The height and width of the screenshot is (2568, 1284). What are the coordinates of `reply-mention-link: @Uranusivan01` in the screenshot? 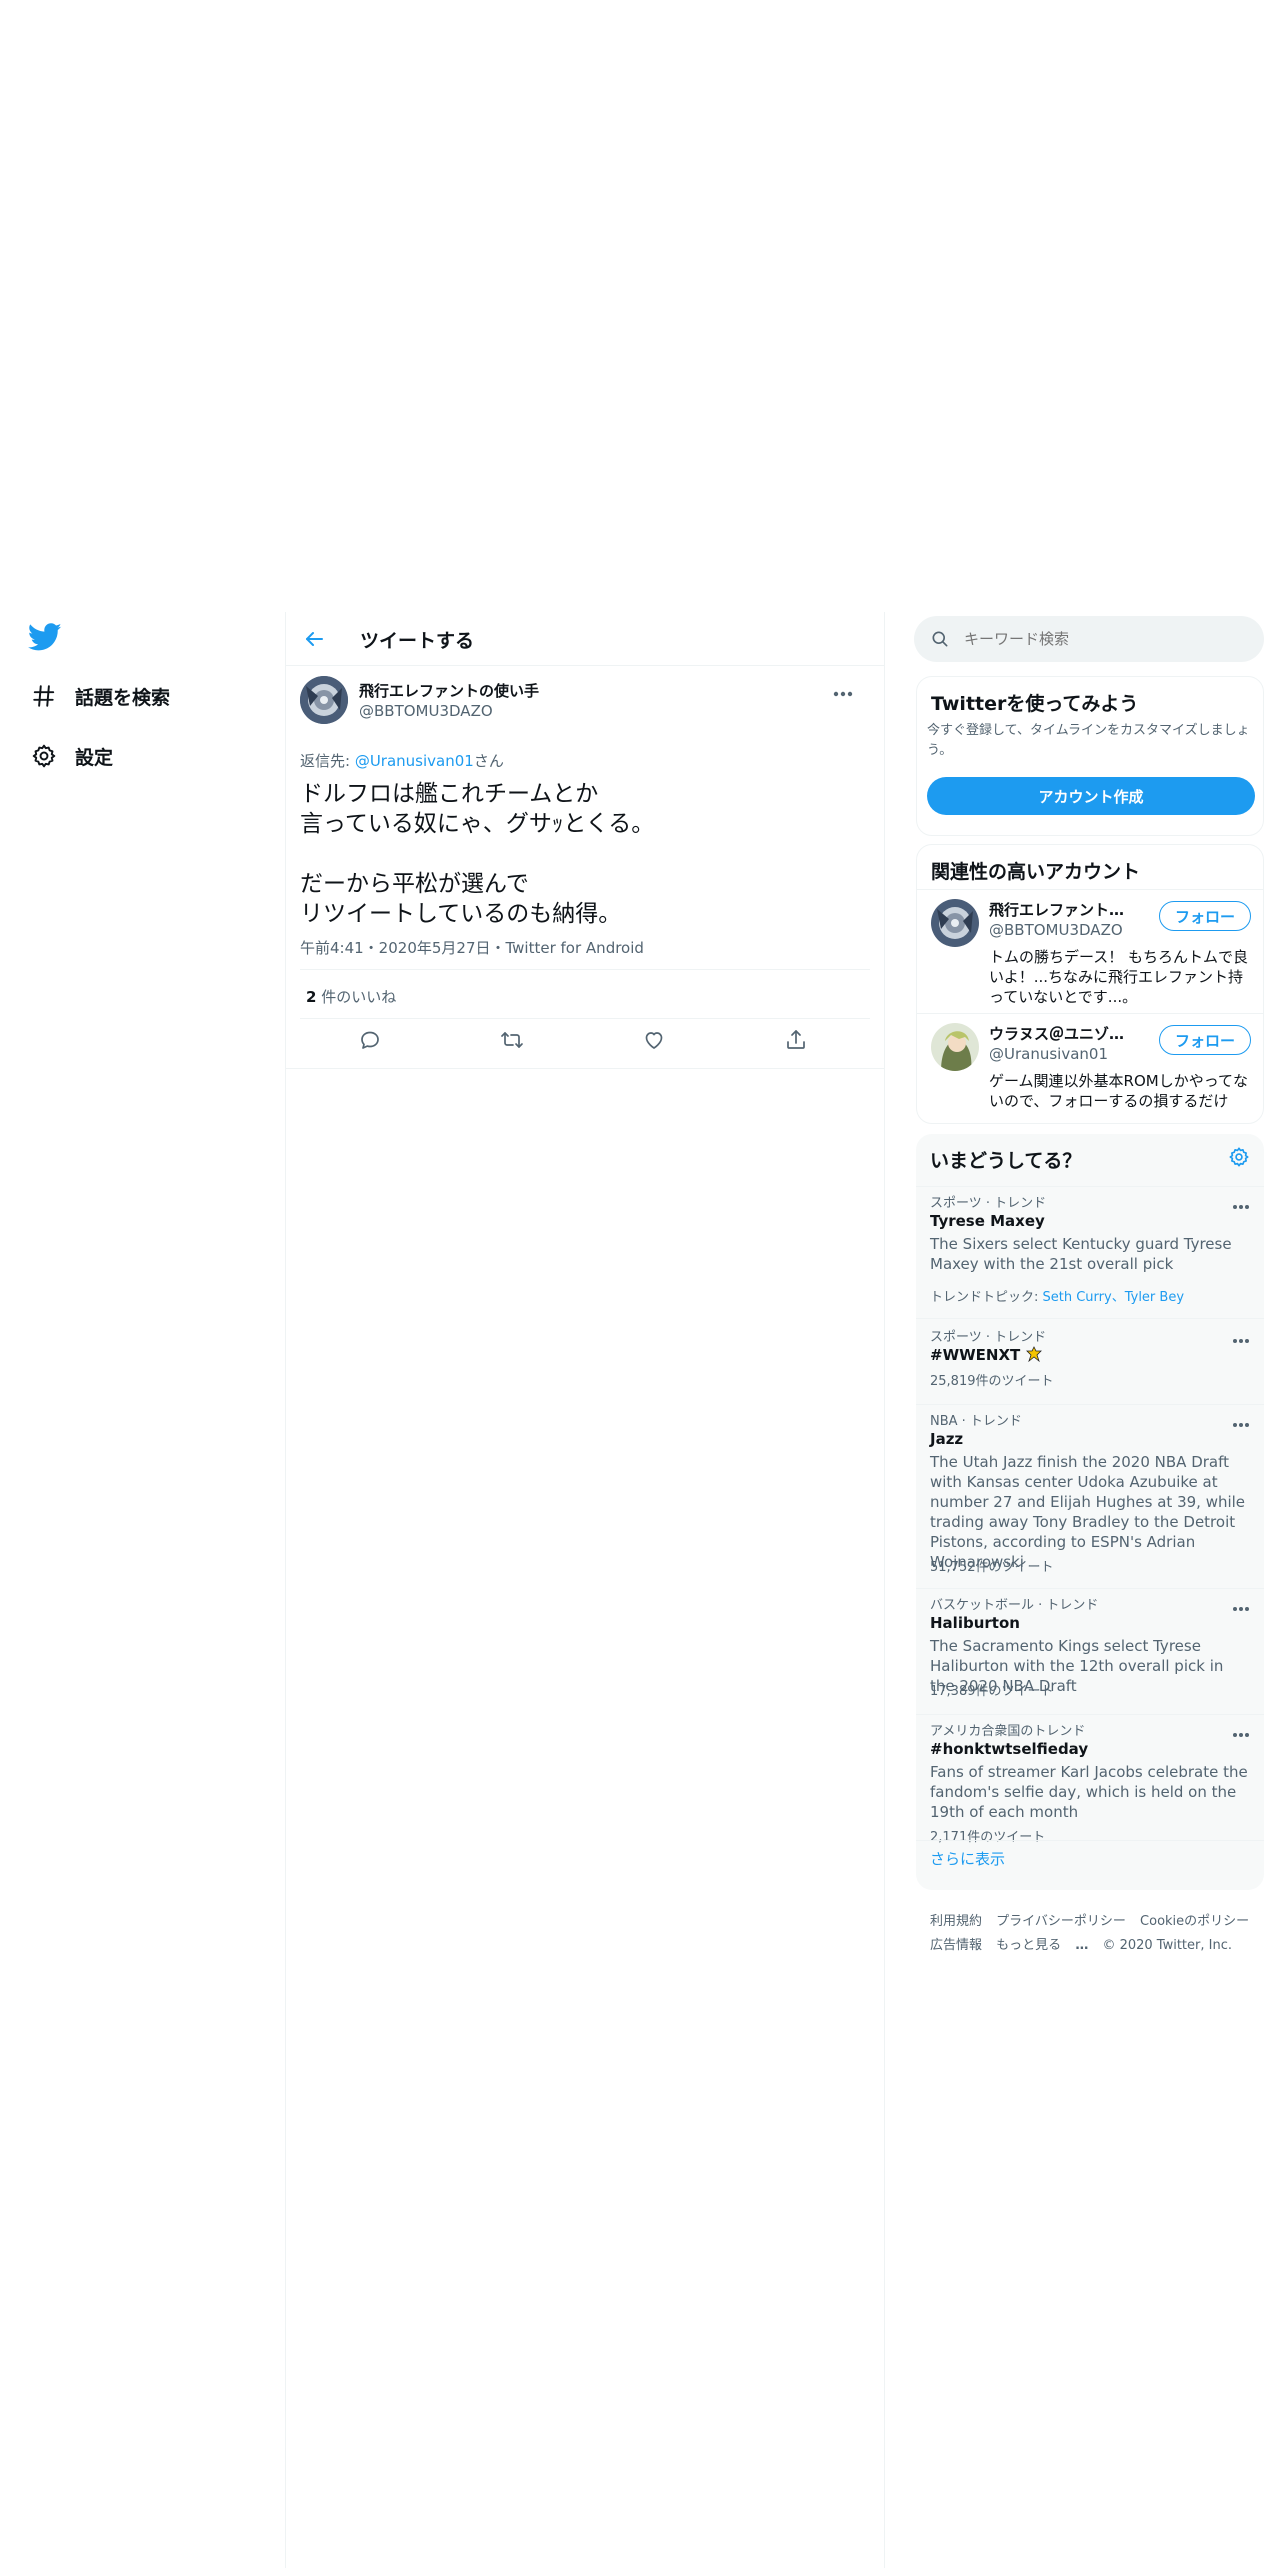 It's located at (414, 761).